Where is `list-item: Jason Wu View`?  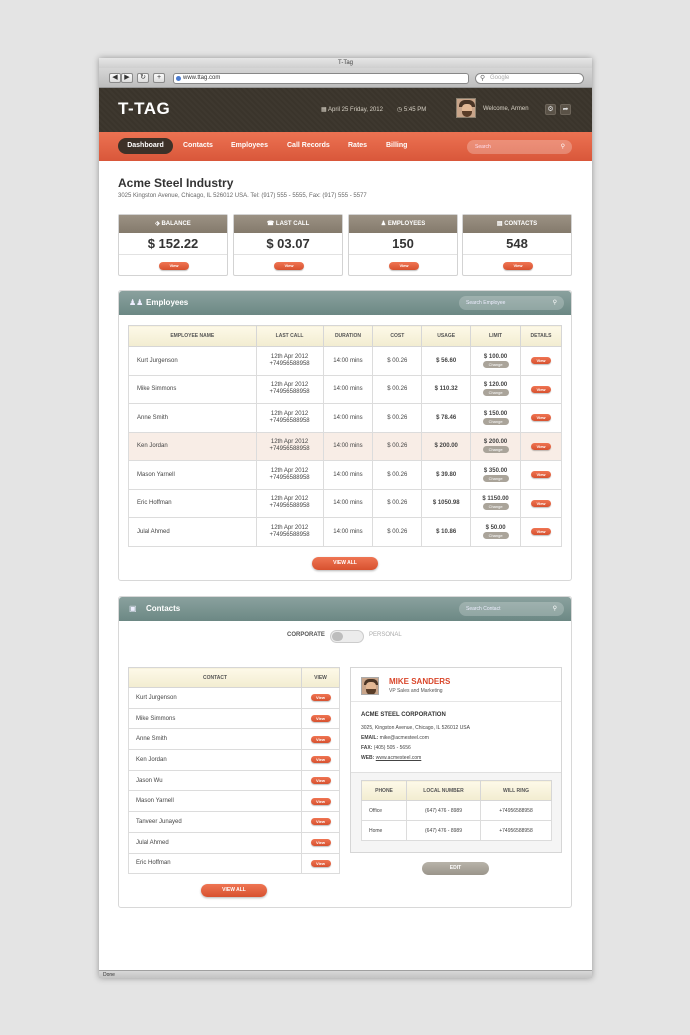
list-item: Jason Wu View is located at coordinates (234, 780).